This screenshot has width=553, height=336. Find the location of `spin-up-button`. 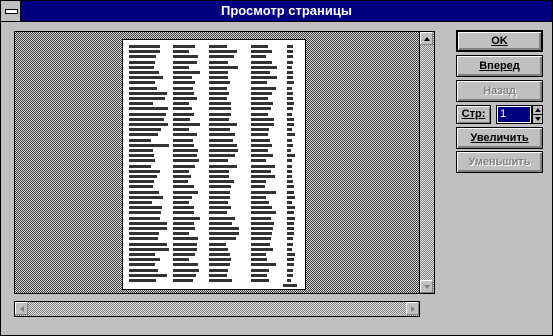

spin-up-button is located at coordinates (537, 110).